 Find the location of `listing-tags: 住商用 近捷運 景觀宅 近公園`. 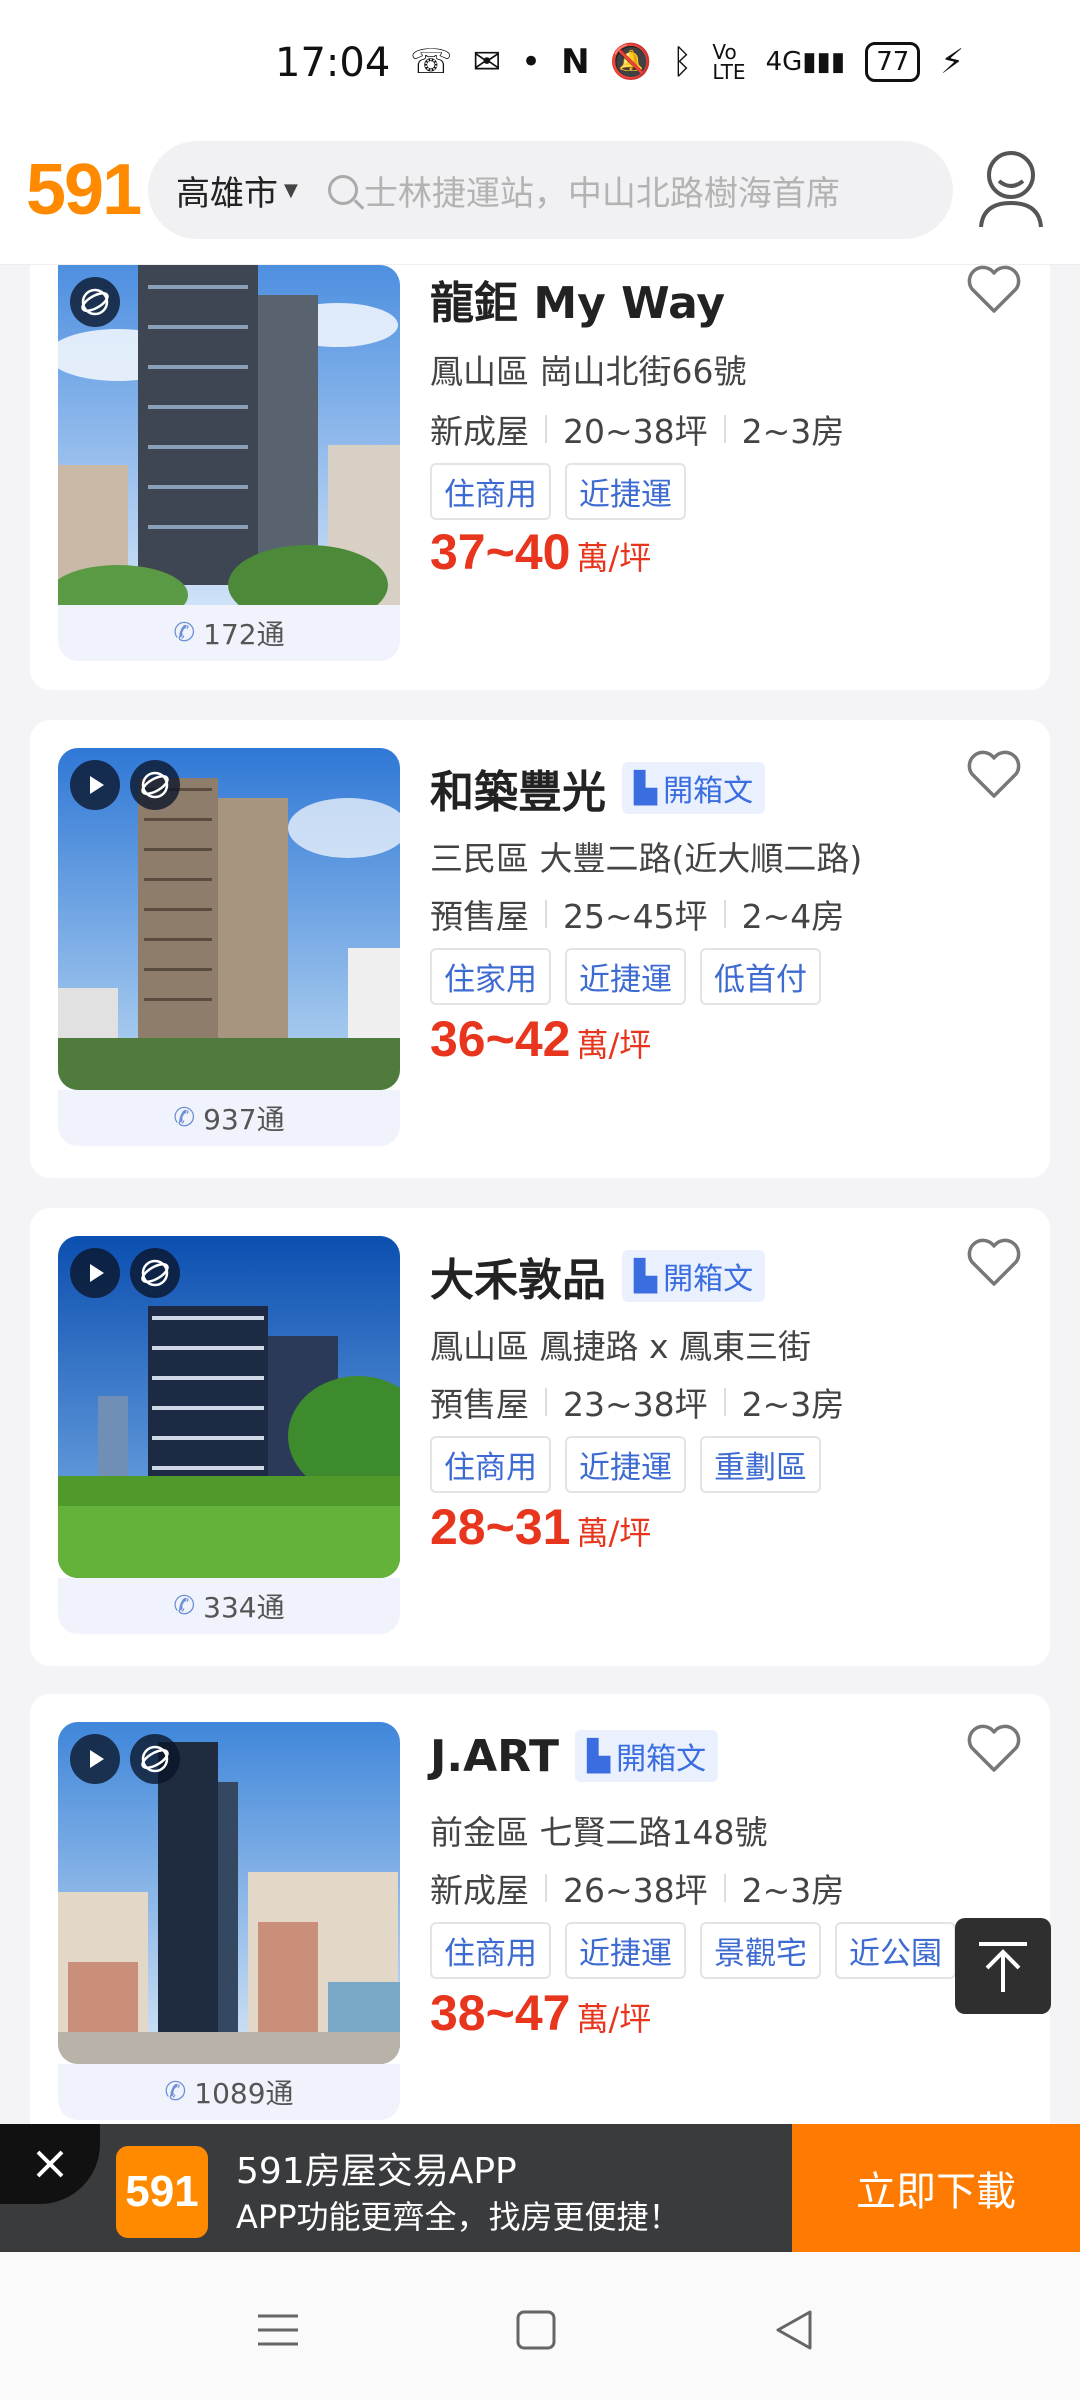

listing-tags: 住商用 近捷運 景觀宅 近公園 is located at coordinates (693, 1950).